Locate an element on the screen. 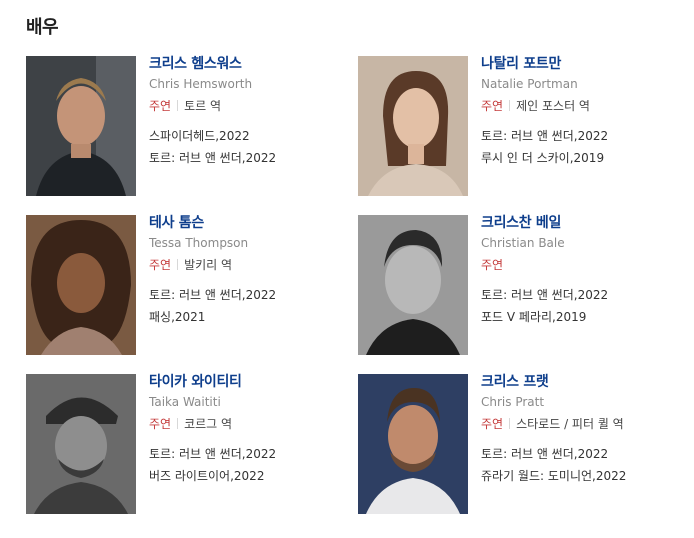  filmography: 스파이더헤드,2022 토르: 러브 앤 썬더,2022 is located at coordinates (249, 147).